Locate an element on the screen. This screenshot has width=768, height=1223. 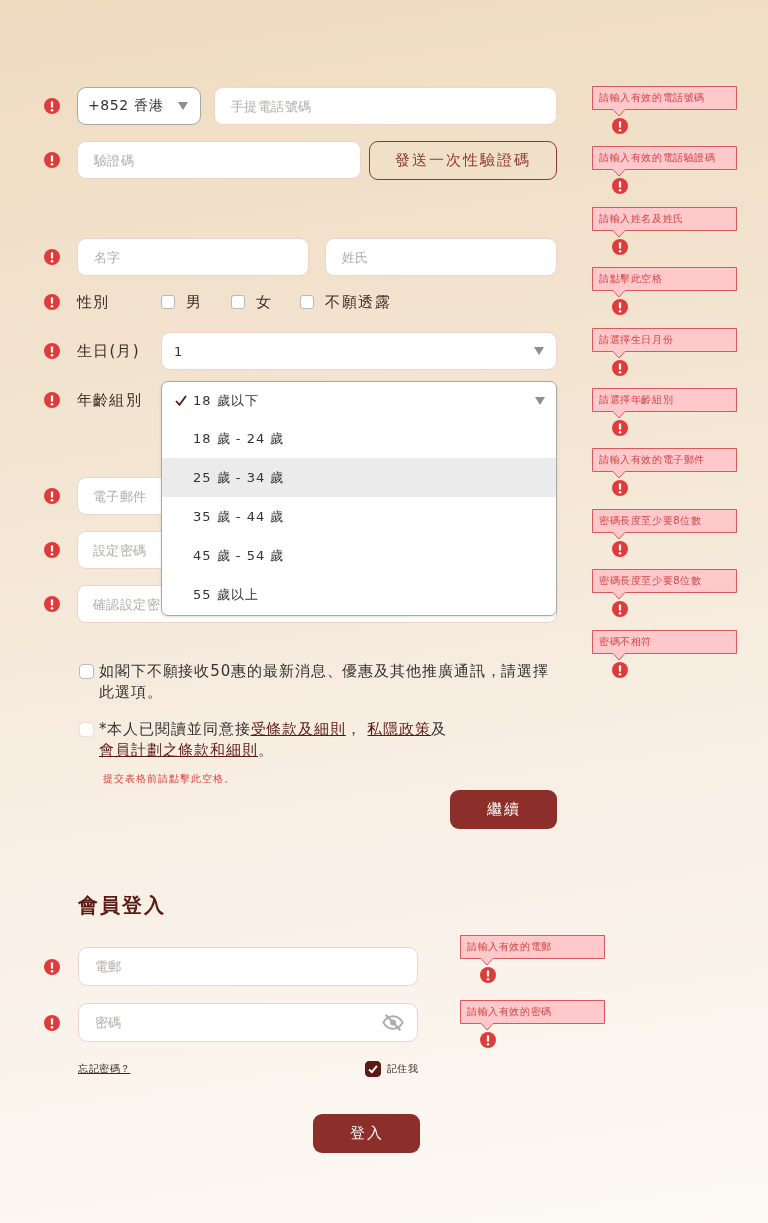
error-message: 提交表格前請點擊此空格。 is located at coordinates (169, 778).